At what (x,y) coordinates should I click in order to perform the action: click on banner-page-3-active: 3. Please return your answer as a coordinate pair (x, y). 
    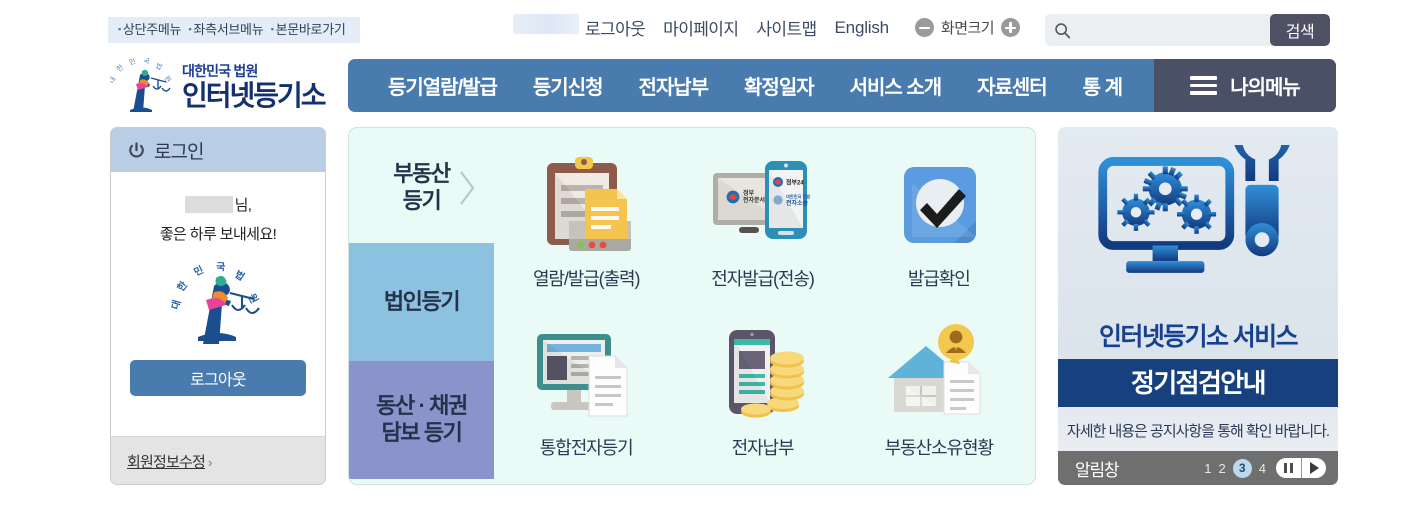
    Looking at the image, I should click on (1242, 468).